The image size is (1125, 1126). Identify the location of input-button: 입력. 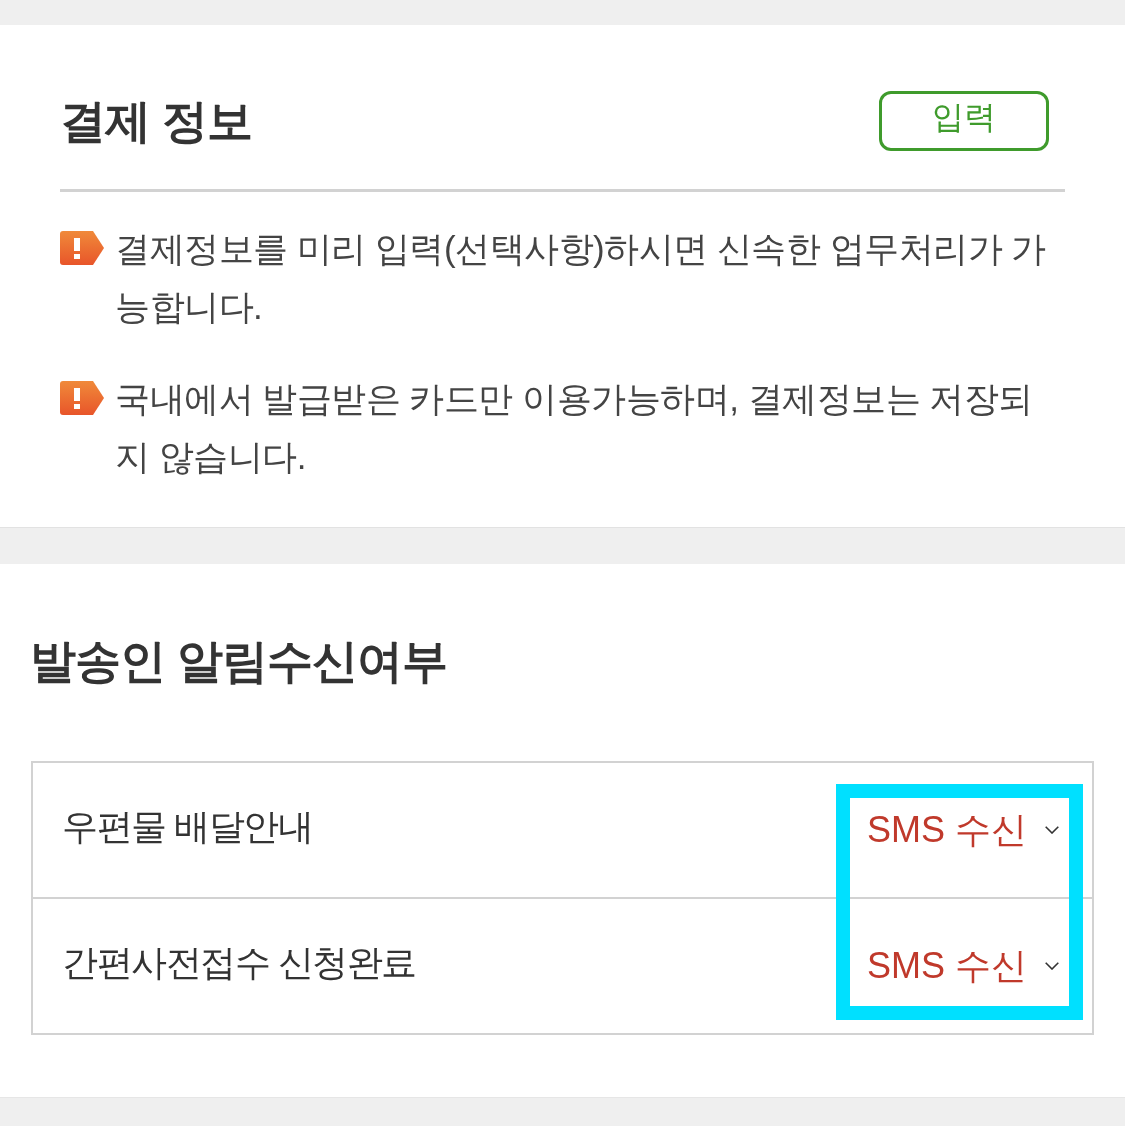
(964, 121).